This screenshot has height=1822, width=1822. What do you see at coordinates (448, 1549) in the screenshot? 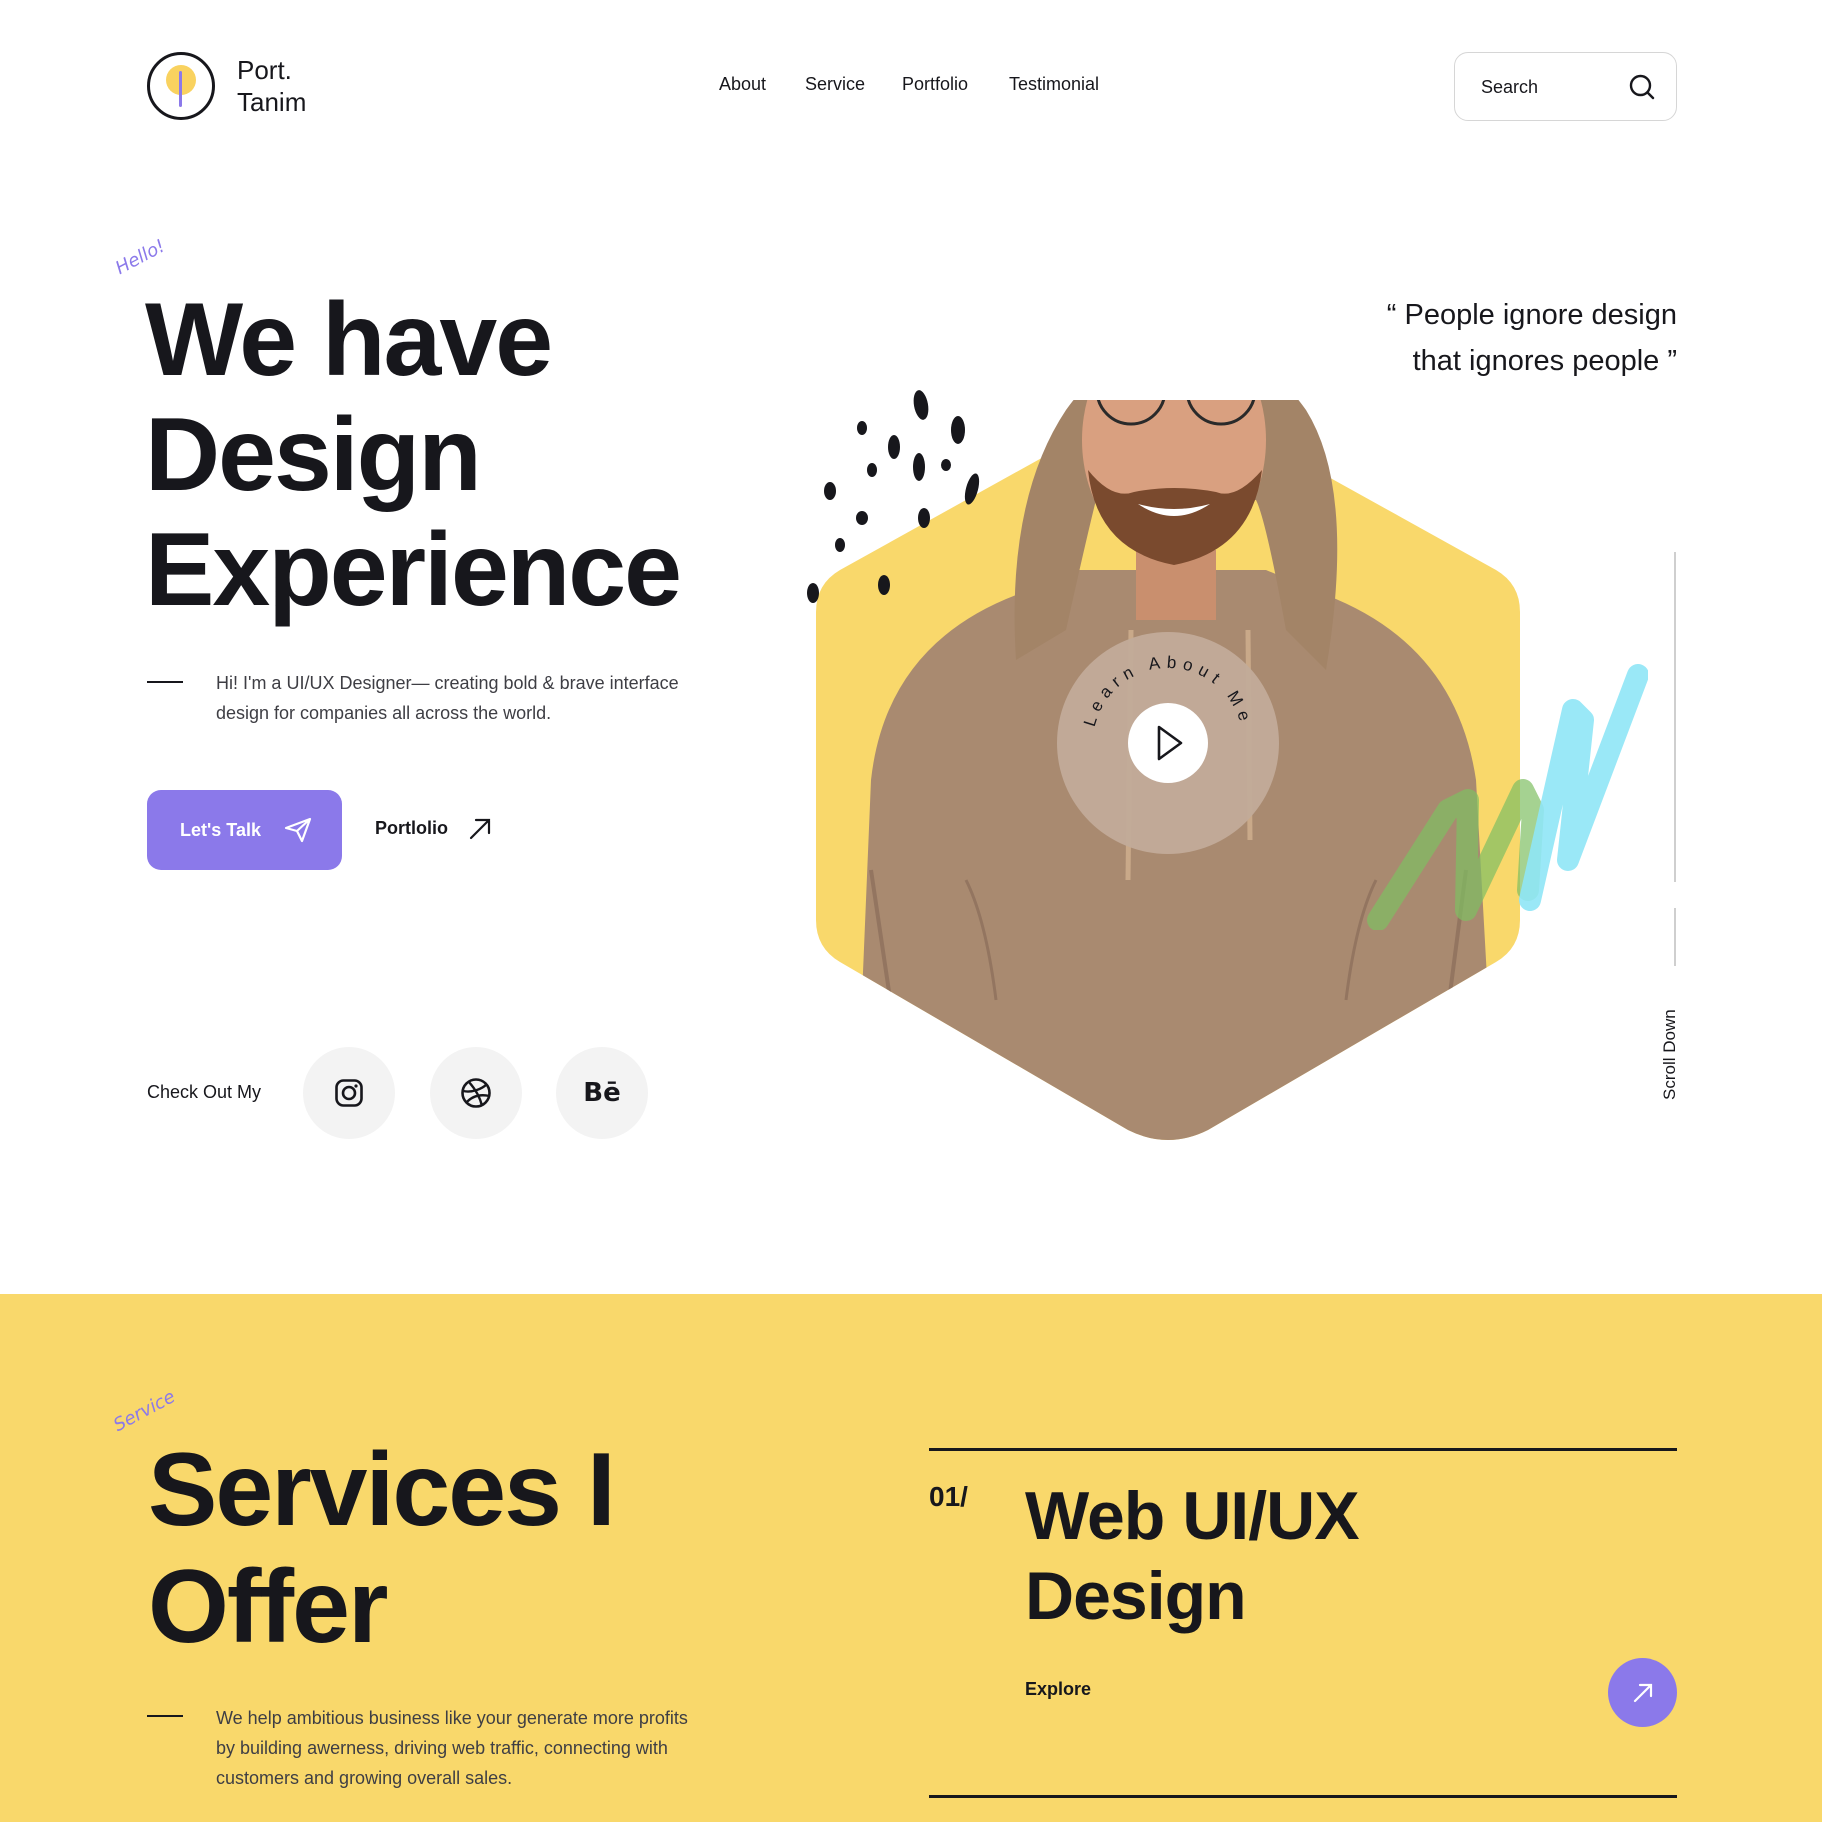
I see `services-title: Services I Offer` at bounding box center [448, 1549].